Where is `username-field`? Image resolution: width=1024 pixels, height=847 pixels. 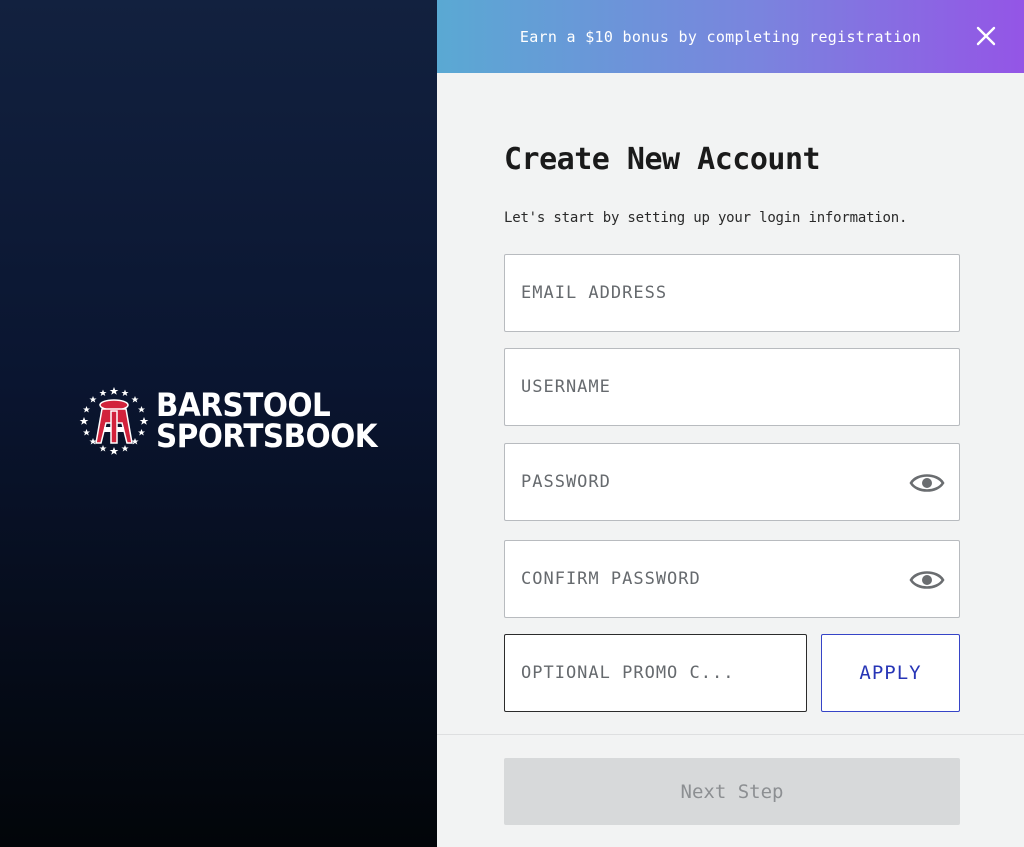 username-field is located at coordinates (732, 387).